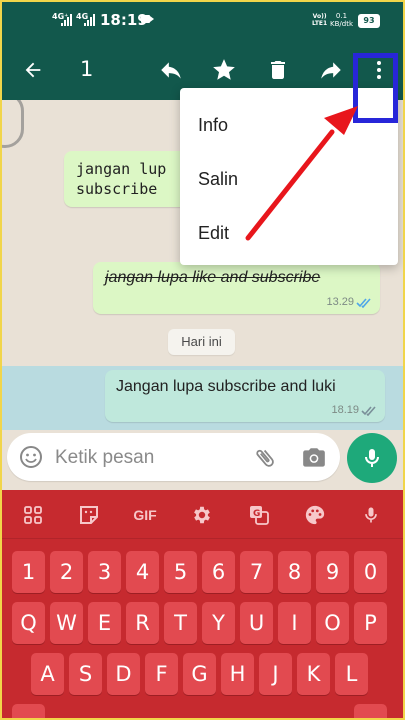 Image resolution: width=405 pixels, height=720 pixels. Describe the element at coordinates (236, 288) in the screenshot. I see `message-bubble-2: jangan lupa like and subscribe 13.29` at that location.